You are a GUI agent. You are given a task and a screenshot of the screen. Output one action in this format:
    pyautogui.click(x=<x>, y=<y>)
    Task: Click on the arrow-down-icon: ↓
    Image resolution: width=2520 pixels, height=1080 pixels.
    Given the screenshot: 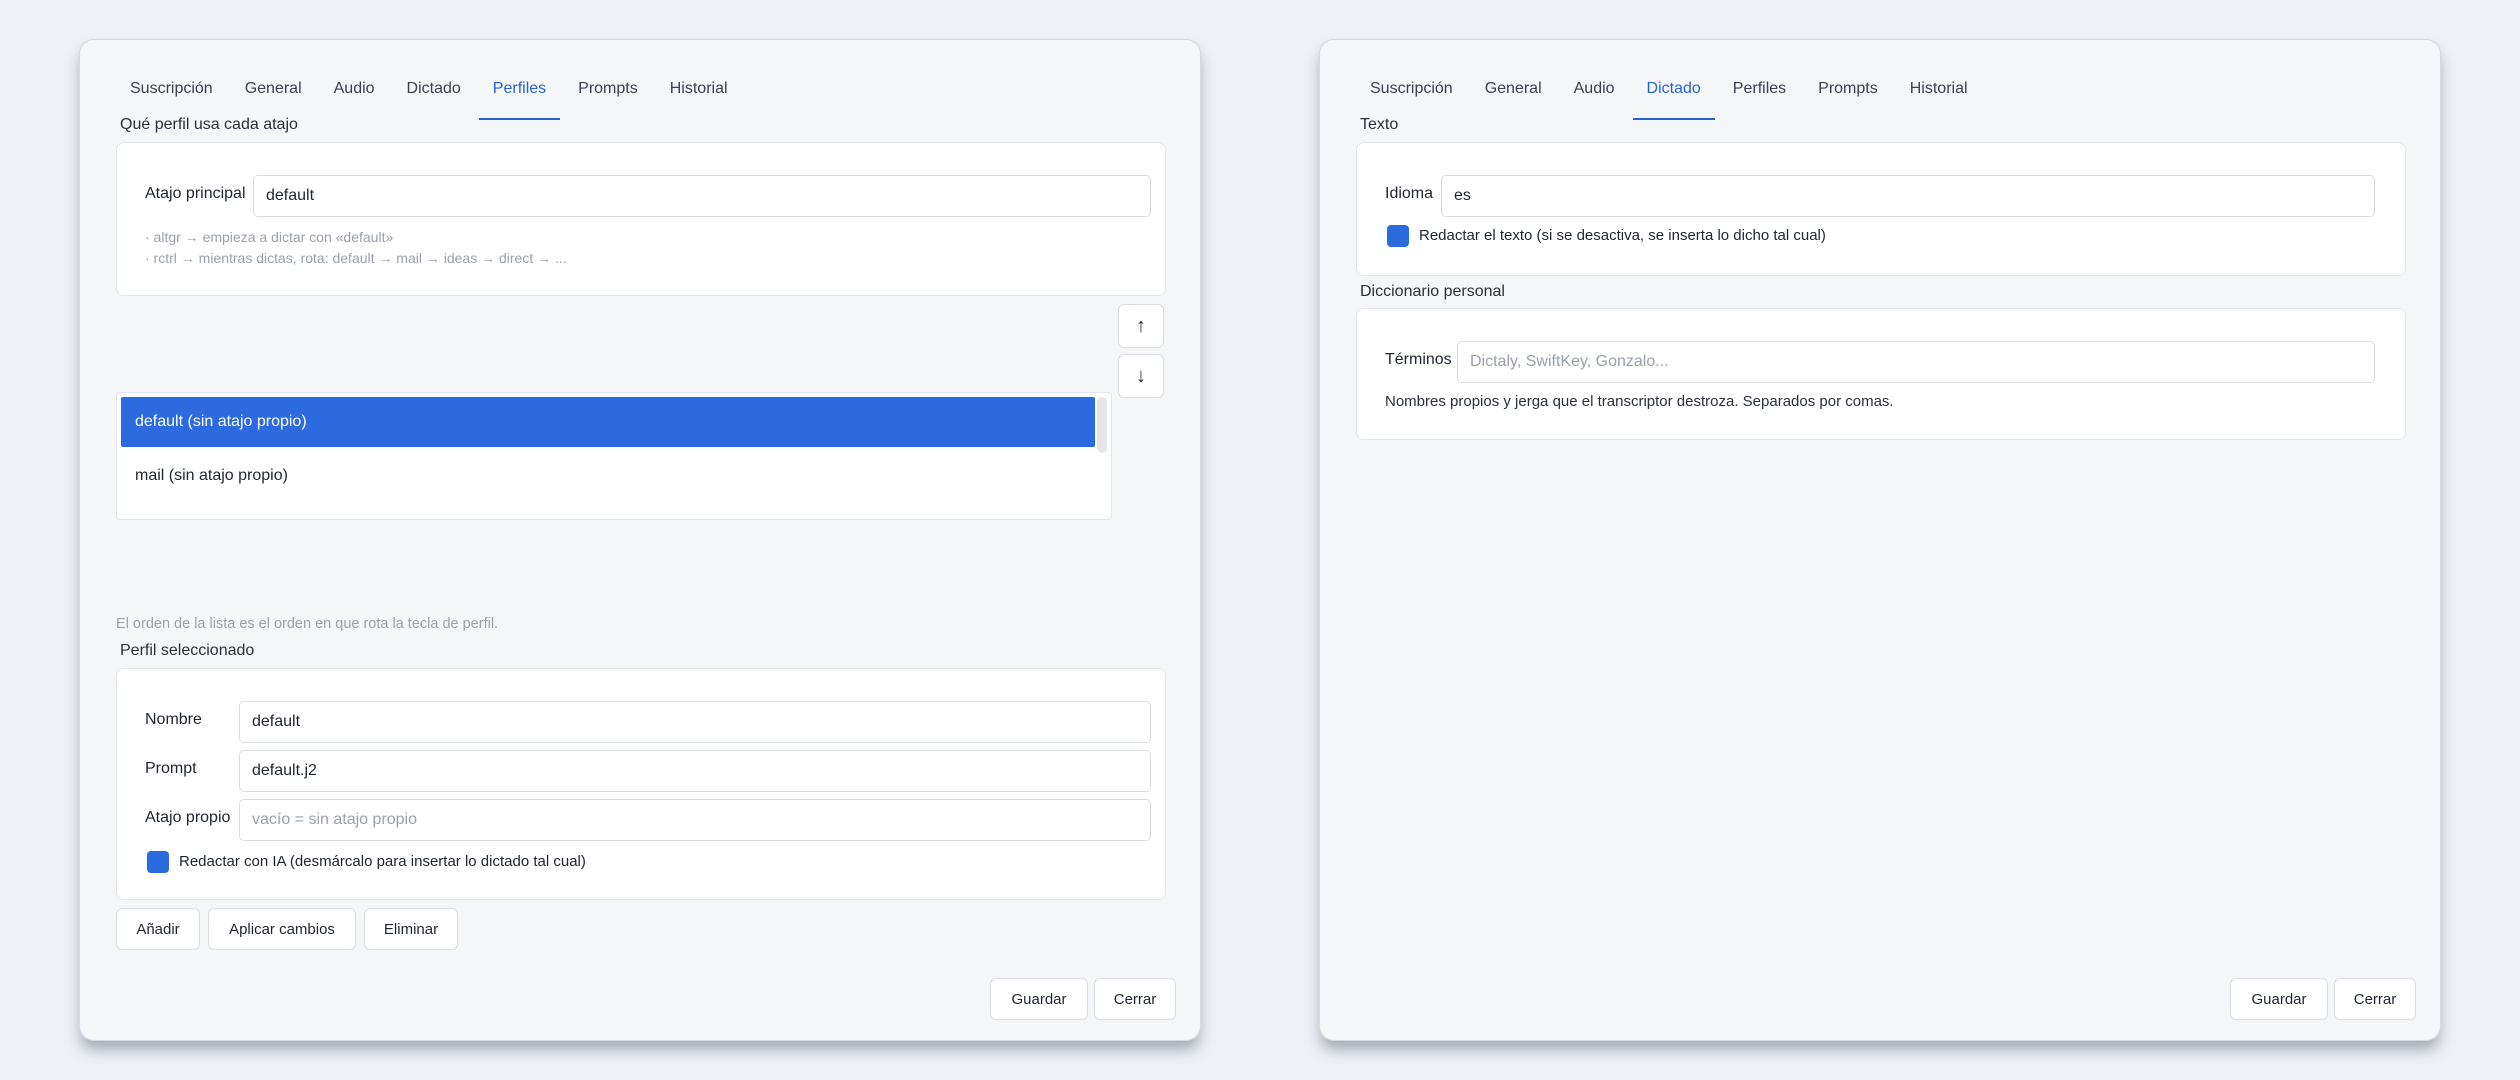 What is the action you would take?
    pyautogui.click(x=1141, y=375)
    